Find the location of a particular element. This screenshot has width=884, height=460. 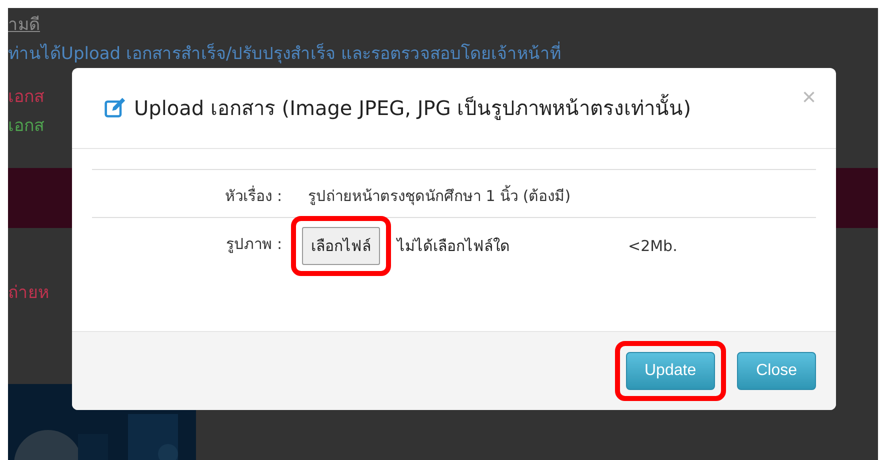

file-status: ไม่ได้เลือกไฟล์ใด is located at coordinates (453, 246).